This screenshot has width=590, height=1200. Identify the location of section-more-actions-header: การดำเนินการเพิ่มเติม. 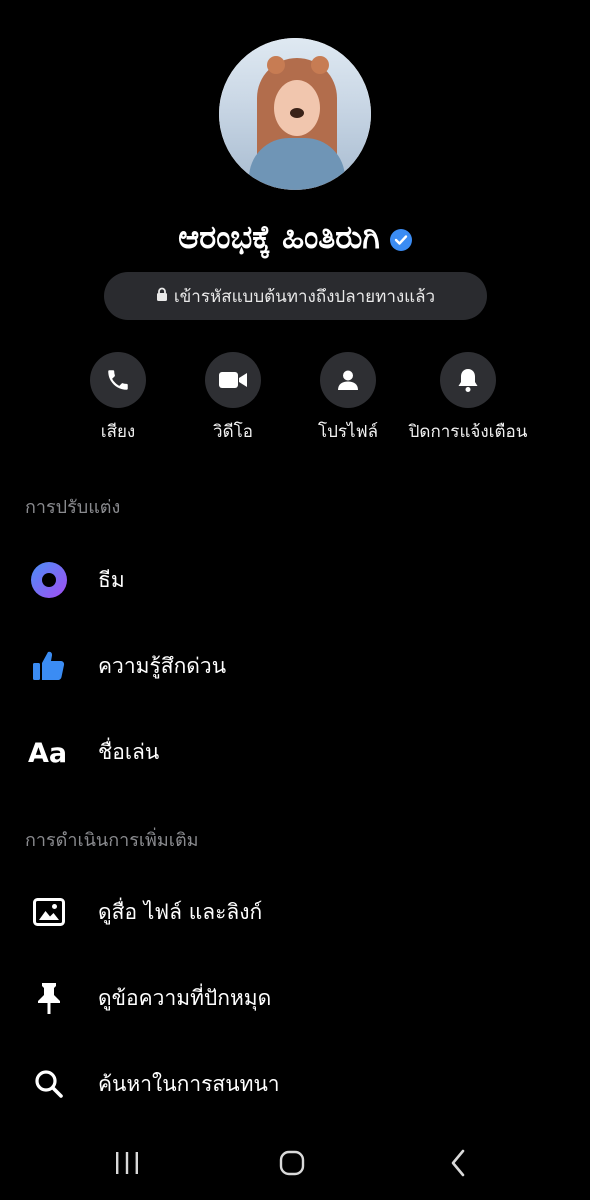
(112, 840).